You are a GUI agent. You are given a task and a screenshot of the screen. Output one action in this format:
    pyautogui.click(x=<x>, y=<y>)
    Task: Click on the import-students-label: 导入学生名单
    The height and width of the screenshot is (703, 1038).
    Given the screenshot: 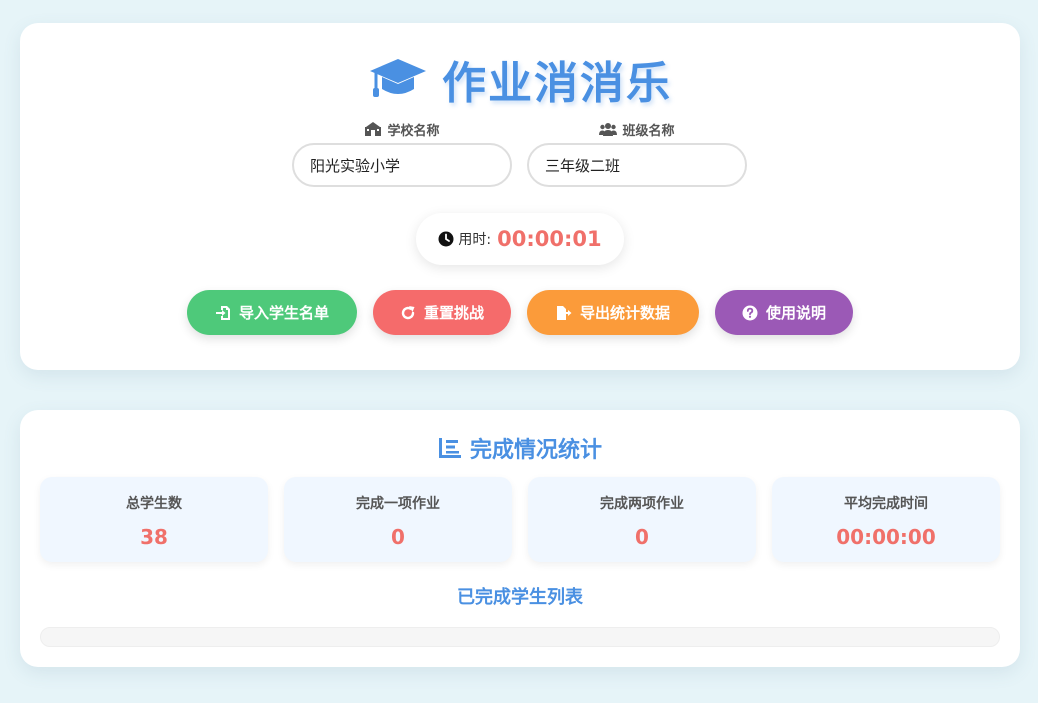 What is the action you would take?
    pyautogui.click(x=283, y=313)
    